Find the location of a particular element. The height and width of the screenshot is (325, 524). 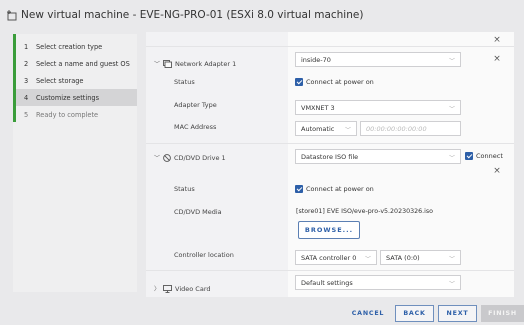

cd-dvd-header: ﹀ CD/DVD Drive 1 is located at coordinates (190, 158).